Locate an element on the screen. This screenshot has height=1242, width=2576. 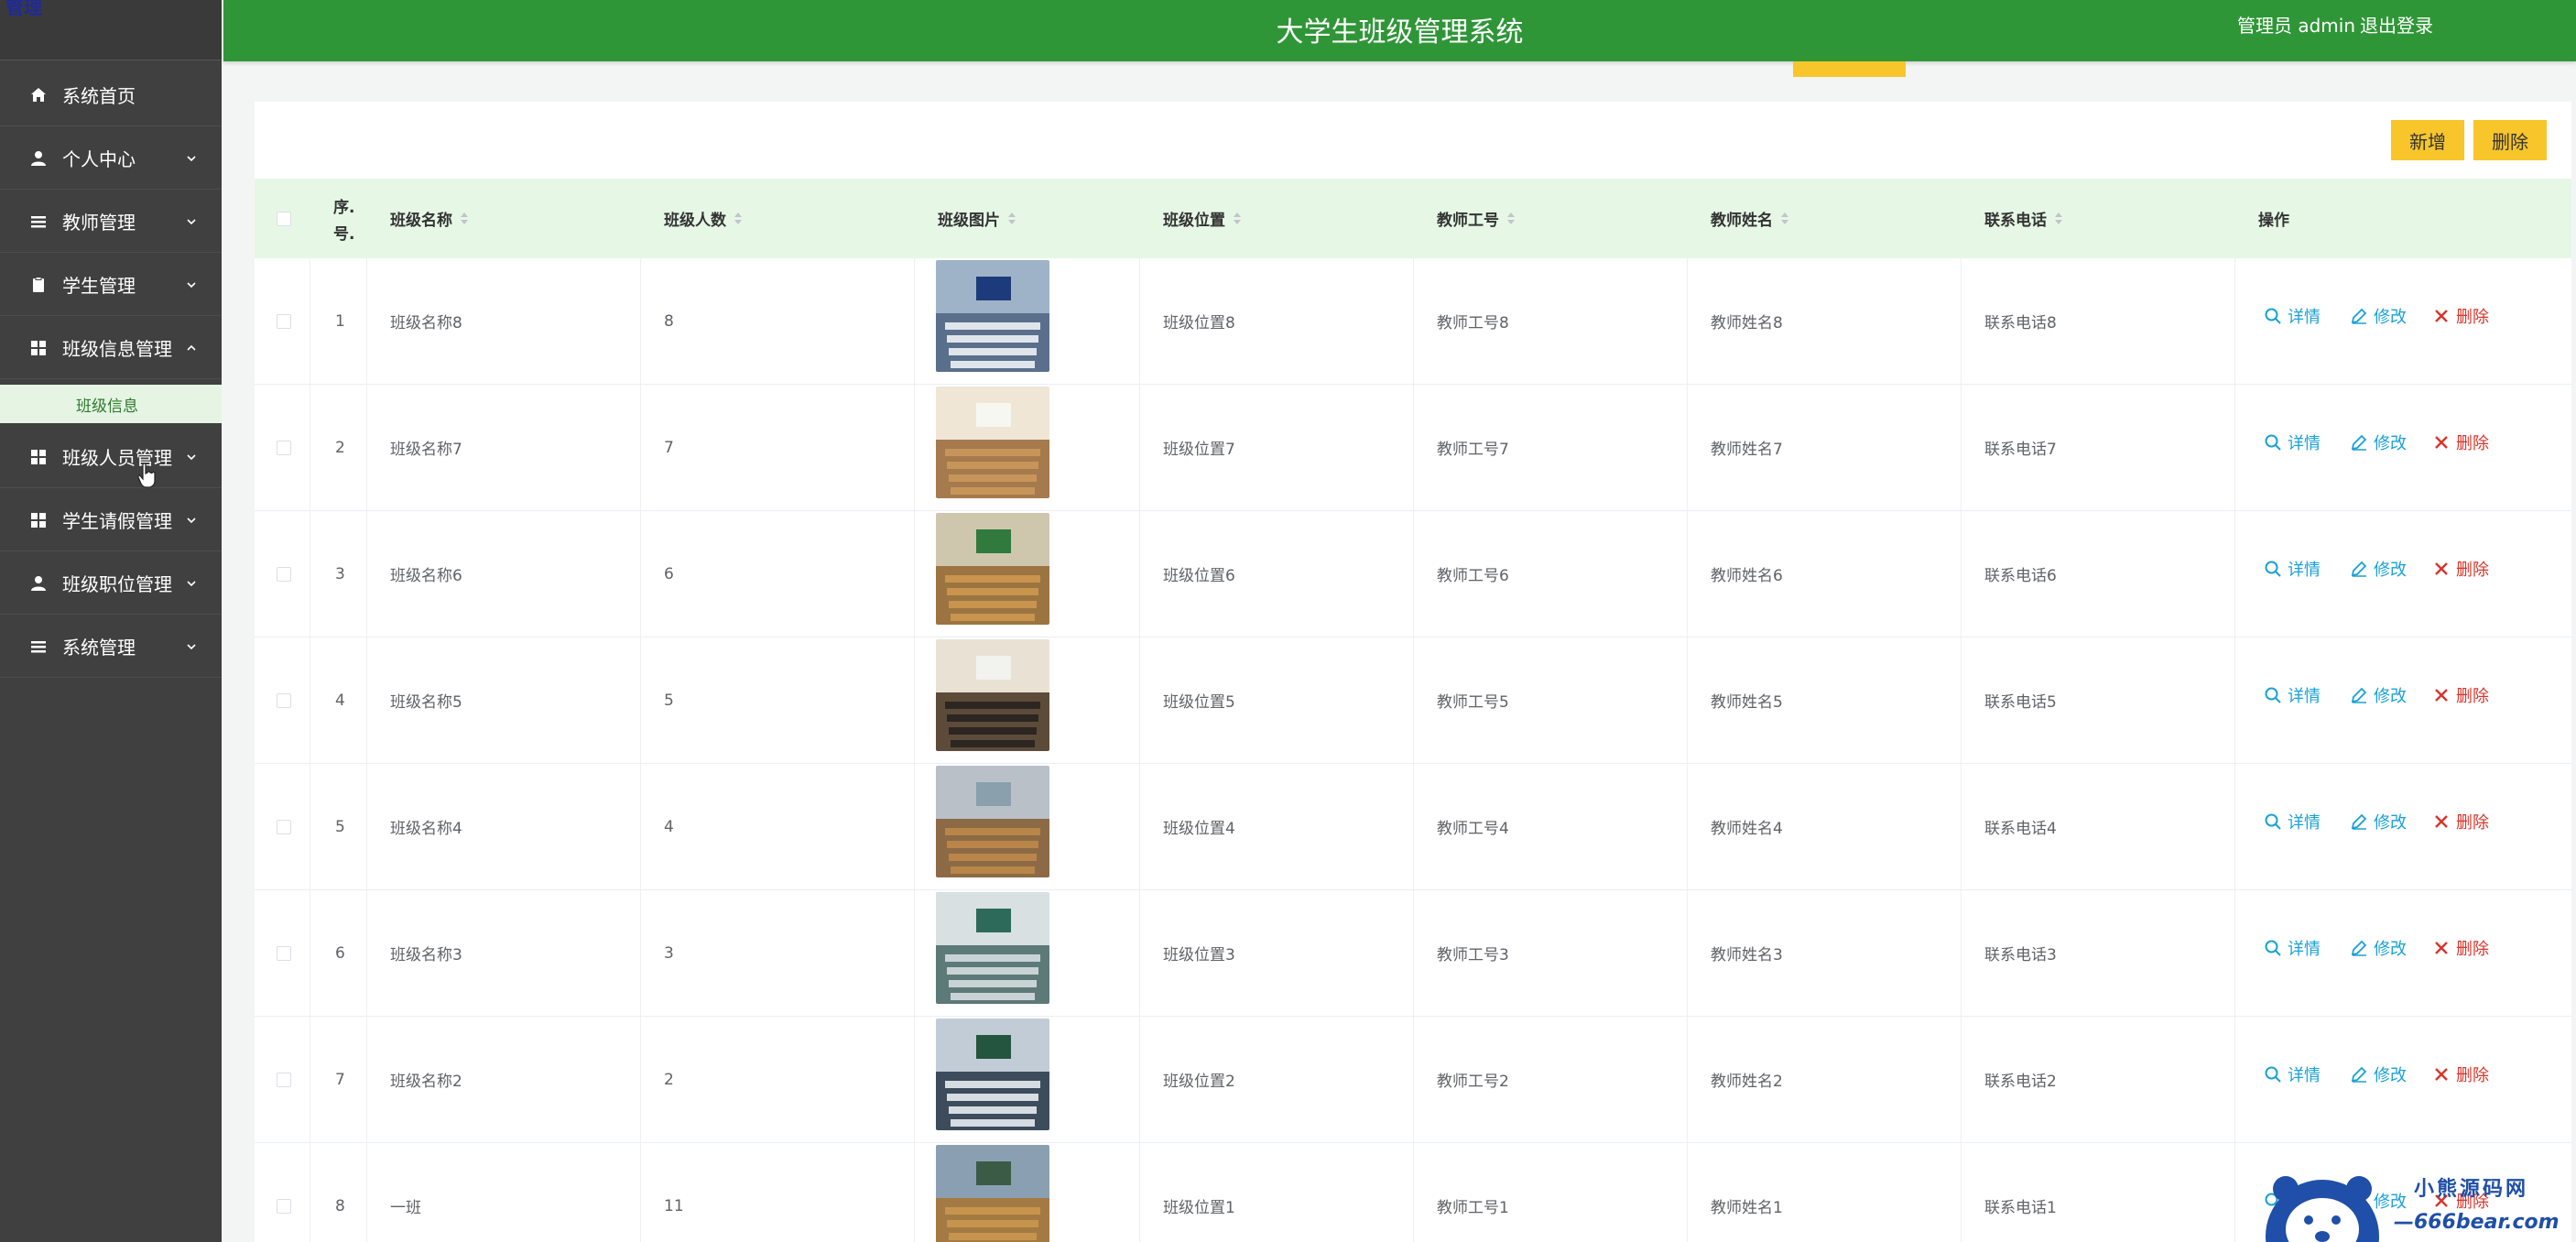
cell-class-name: 一班 is located at coordinates (405, 1208).